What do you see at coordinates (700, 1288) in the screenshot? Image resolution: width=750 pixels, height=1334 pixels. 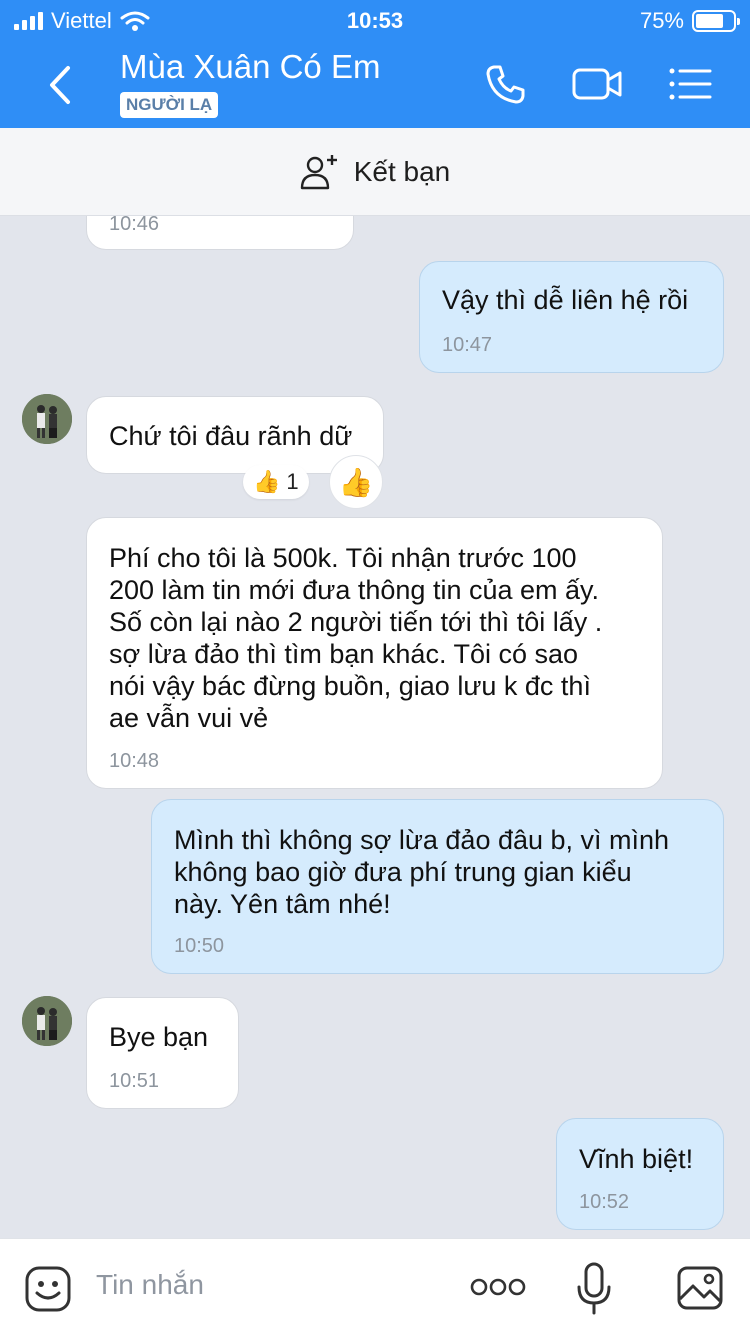 I see `image-icon` at bounding box center [700, 1288].